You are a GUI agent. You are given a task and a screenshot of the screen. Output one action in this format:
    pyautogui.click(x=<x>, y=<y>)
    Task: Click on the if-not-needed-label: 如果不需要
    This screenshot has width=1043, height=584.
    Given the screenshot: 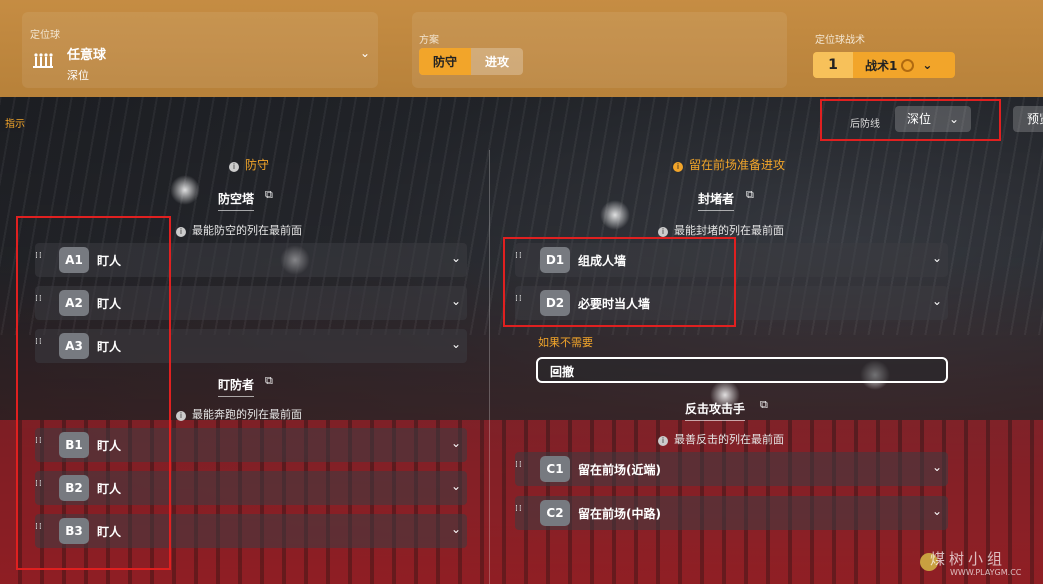 What is the action you would take?
    pyautogui.click(x=565, y=342)
    